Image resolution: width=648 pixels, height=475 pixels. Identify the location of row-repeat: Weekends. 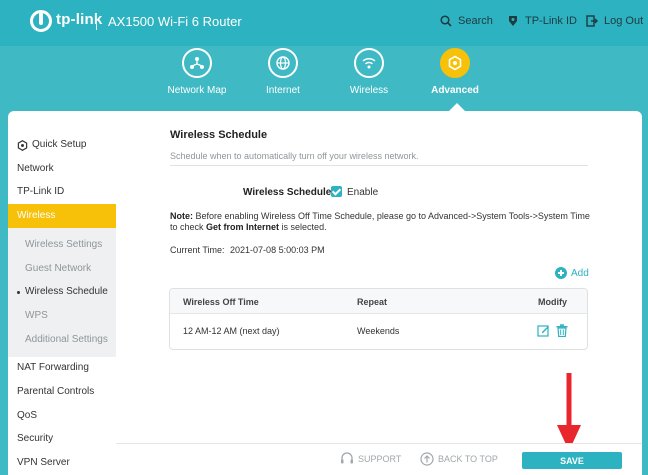
(378, 331).